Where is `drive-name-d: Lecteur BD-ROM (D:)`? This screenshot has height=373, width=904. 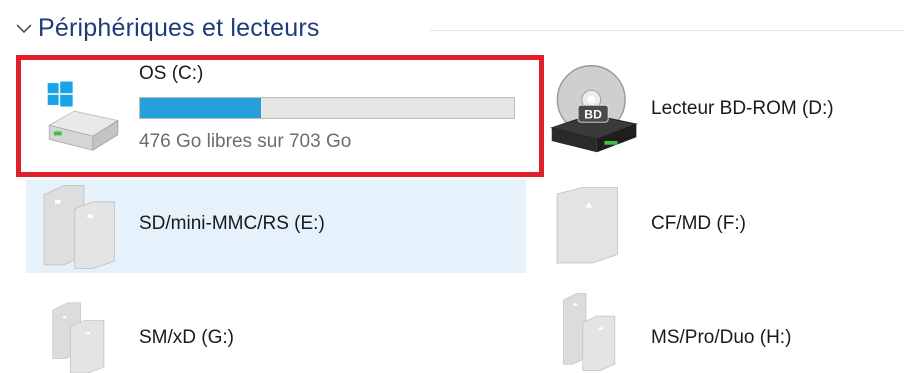
drive-name-d: Lecteur BD-ROM (D:) is located at coordinates (742, 108).